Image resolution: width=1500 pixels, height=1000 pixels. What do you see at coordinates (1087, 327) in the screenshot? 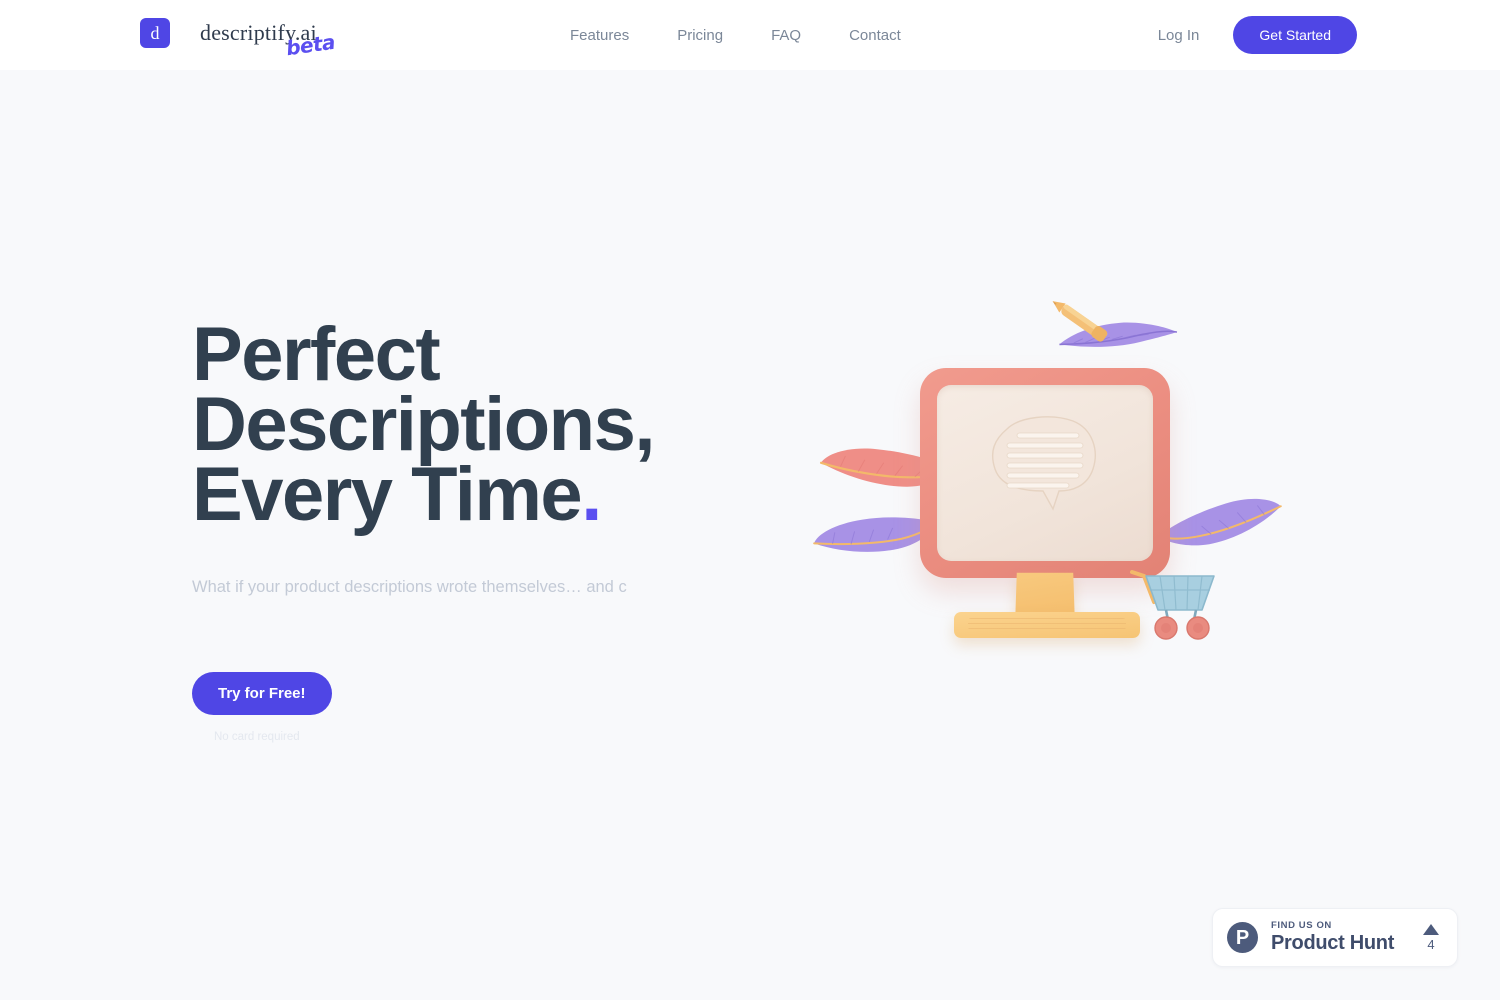
I see `gold-pen-icon` at bounding box center [1087, 327].